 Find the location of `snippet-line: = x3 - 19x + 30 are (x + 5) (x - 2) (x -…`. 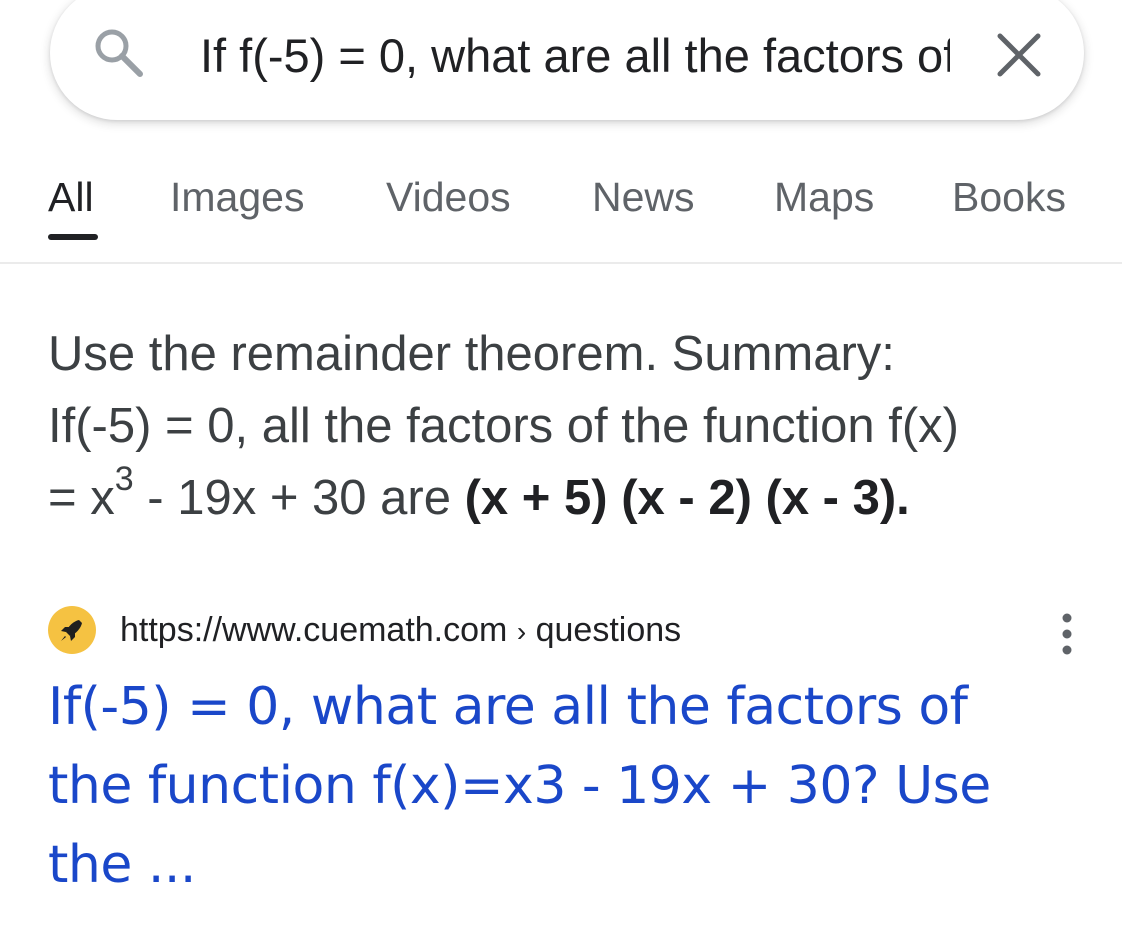

snippet-line: = x3 - 19x + 30 are (x + 5) (x - 2) (x -… is located at coordinates (568, 498).